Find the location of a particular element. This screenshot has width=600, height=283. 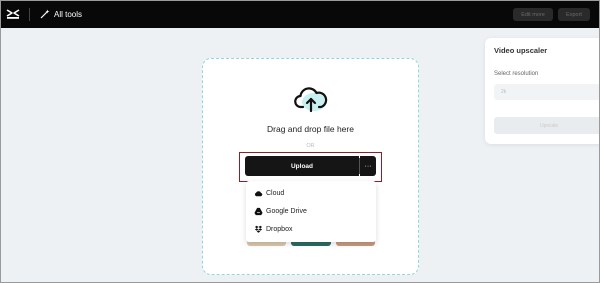

header-divider is located at coordinates (29, 14).